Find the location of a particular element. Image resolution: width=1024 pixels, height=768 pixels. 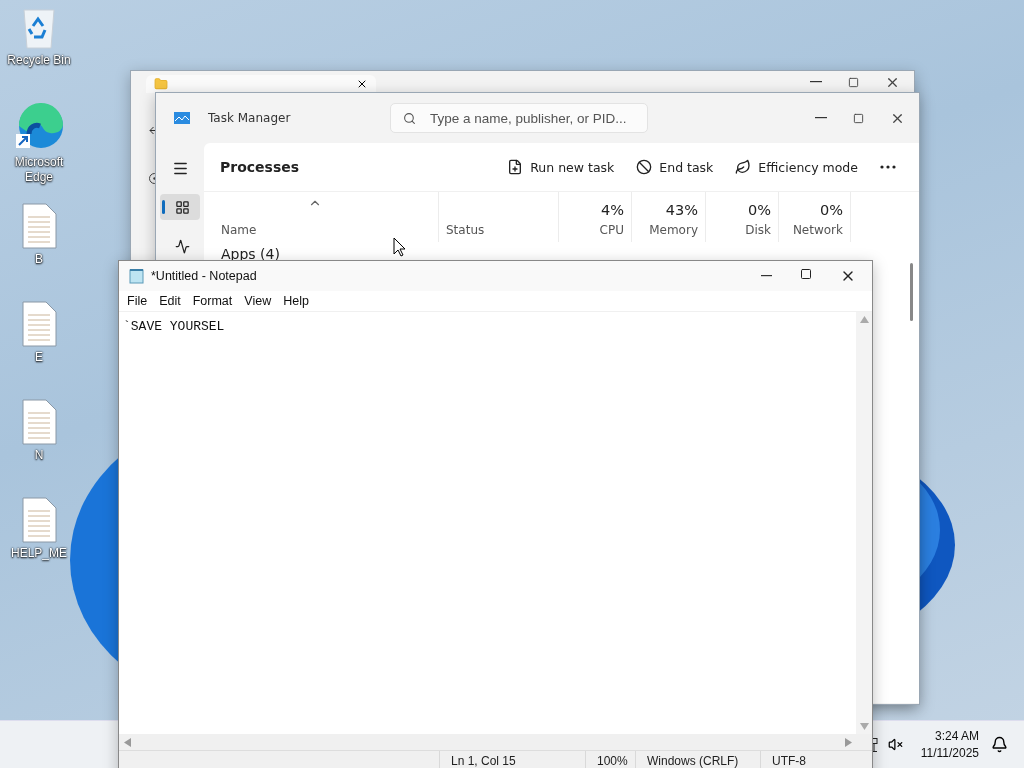

column-header: CPU is located at coordinates (611, 230).